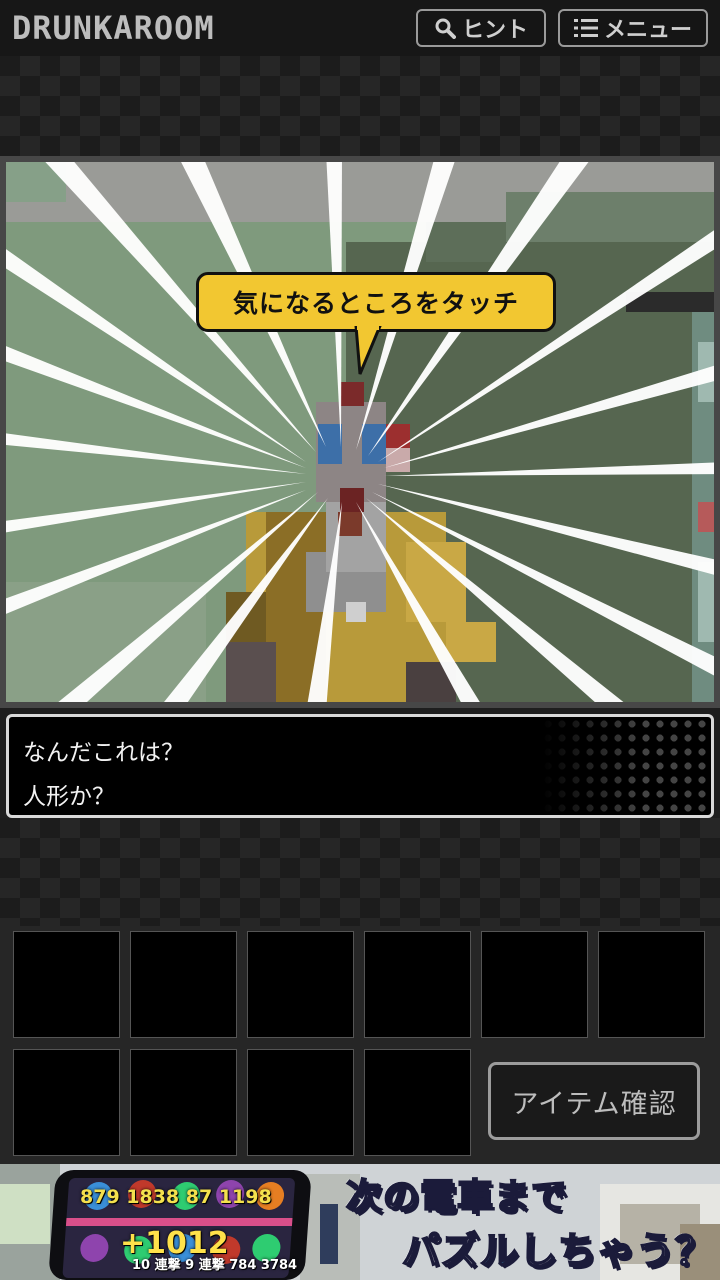  Describe the element at coordinates (457, 1197) in the screenshot. I see `ad-headline-1: 次の電車まで` at that location.